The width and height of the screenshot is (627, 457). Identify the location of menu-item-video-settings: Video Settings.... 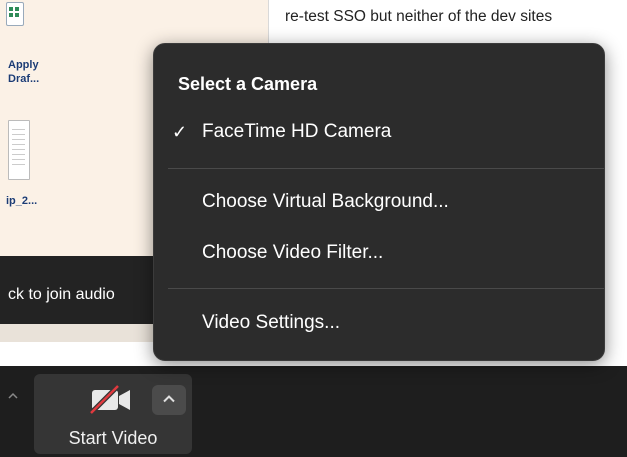
(379, 323).